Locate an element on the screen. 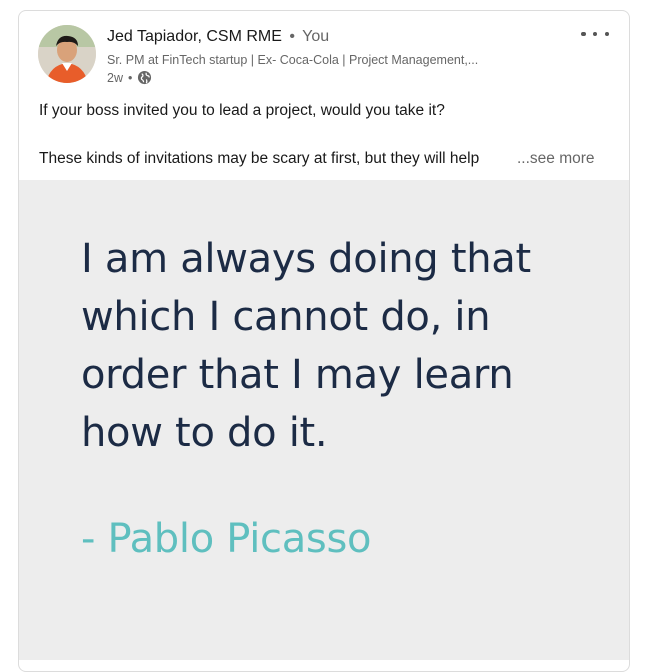  post-meta: 2w • is located at coordinates (129, 77).